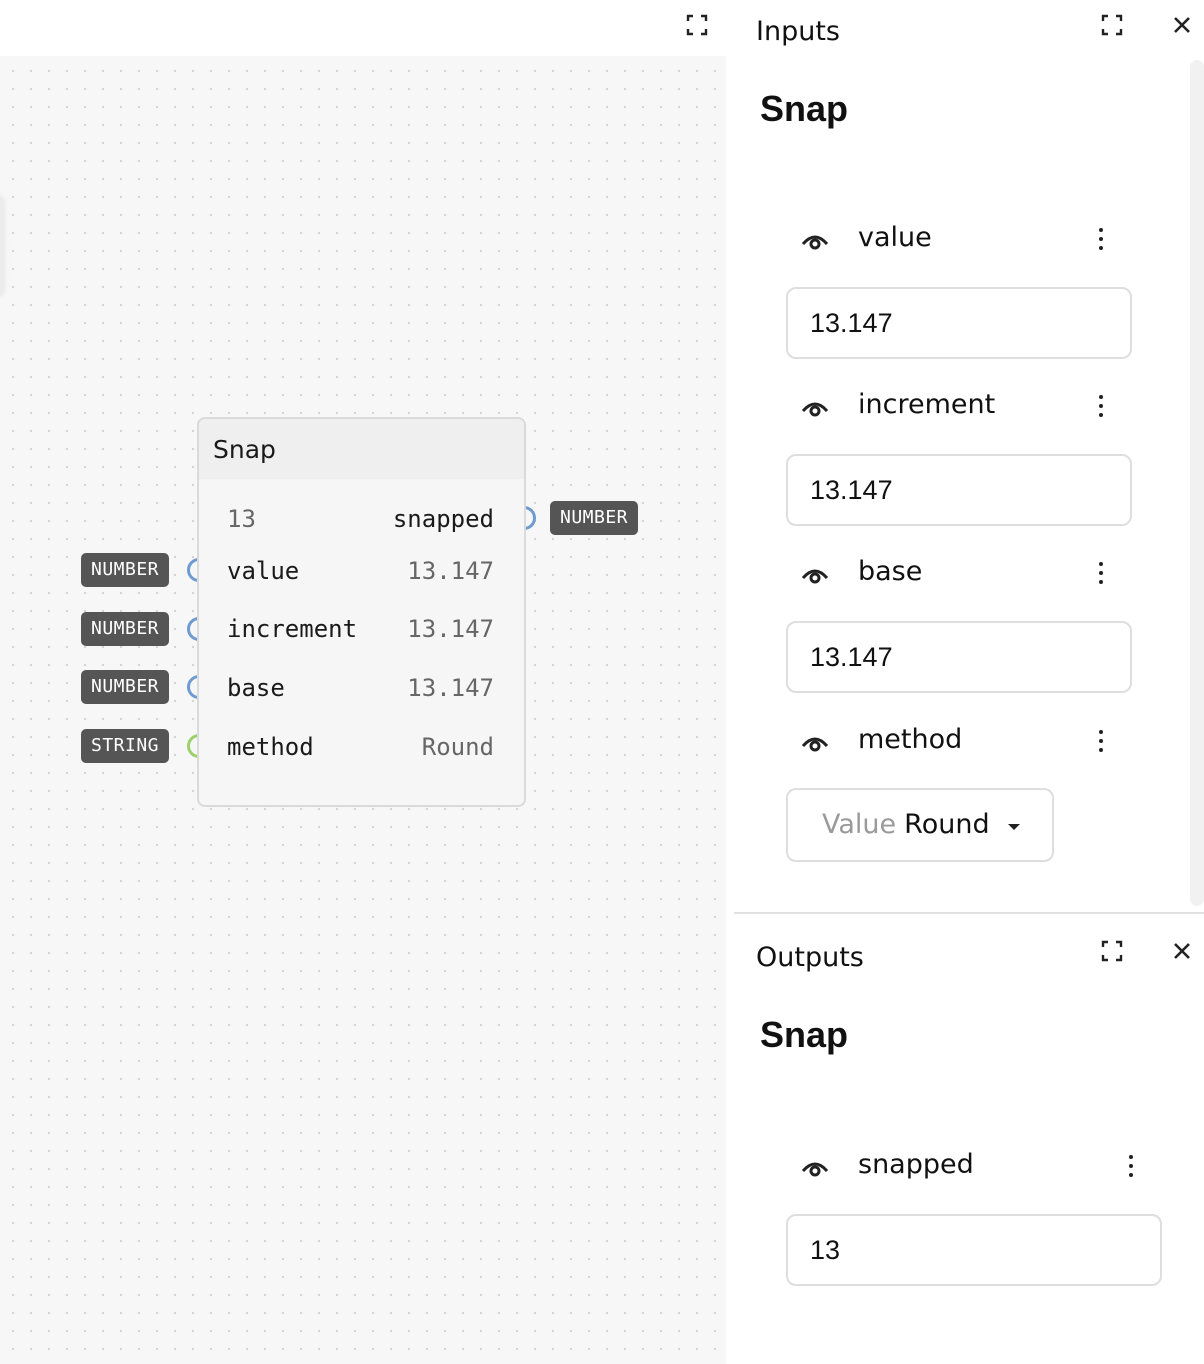 The image size is (1204, 1364). What do you see at coordinates (457, 747) in the screenshot?
I see `node-input-value: Round` at bounding box center [457, 747].